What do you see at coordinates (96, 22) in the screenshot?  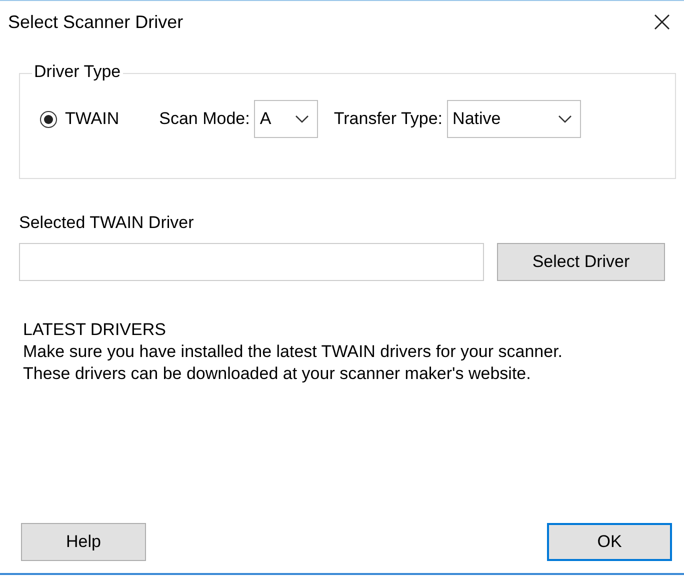 I see `window-title: Select Scanner Driver` at bounding box center [96, 22].